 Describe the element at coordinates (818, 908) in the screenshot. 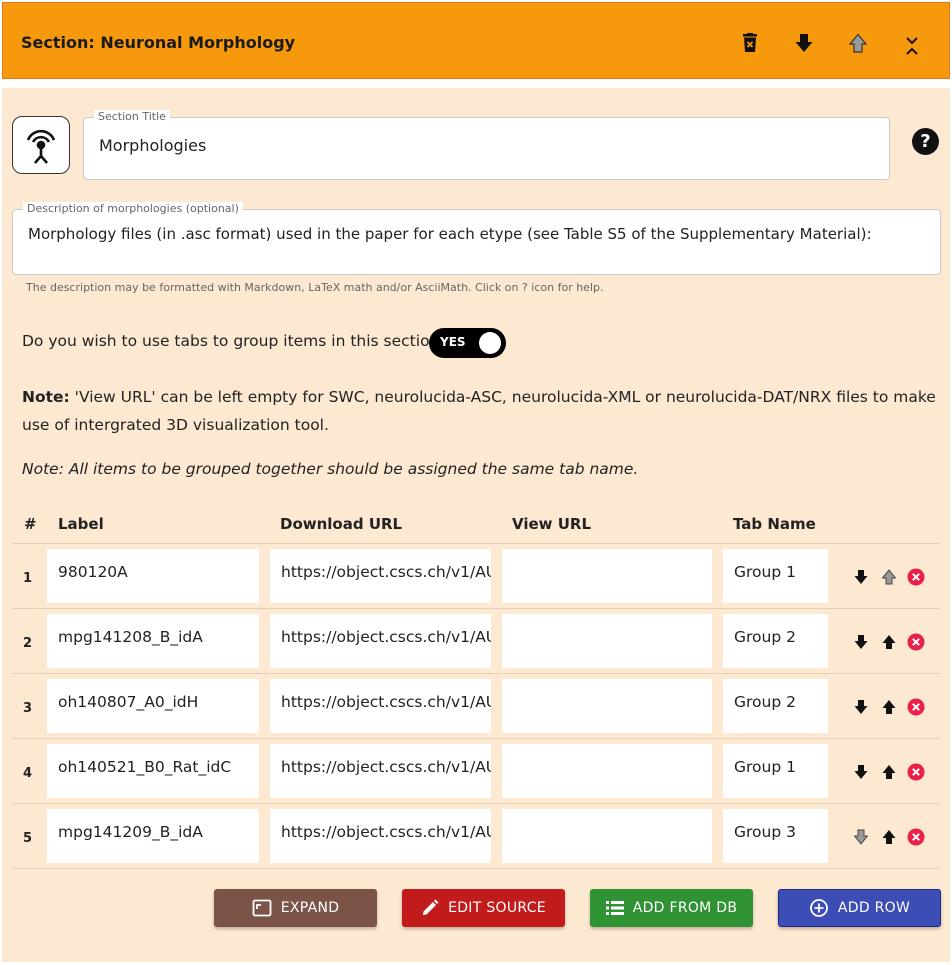

I see `plus-circle-icon` at that location.